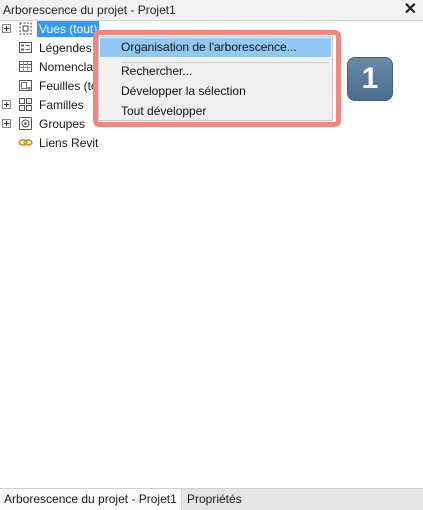 The width and height of the screenshot is (423, 510). I want to click on tab-properties: Propriétés, so click(214, 499).